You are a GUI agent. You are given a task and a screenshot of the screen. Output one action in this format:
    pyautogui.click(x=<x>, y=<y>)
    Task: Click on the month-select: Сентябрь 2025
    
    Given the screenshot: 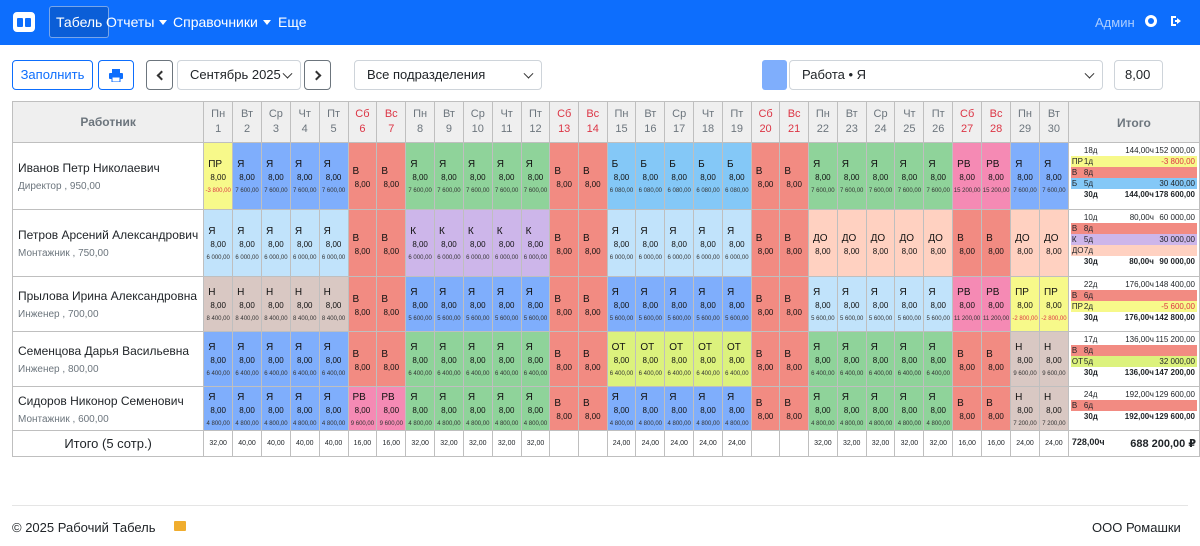 What is the action you would take?
    pyautogui.click(x=239, y=75)
    